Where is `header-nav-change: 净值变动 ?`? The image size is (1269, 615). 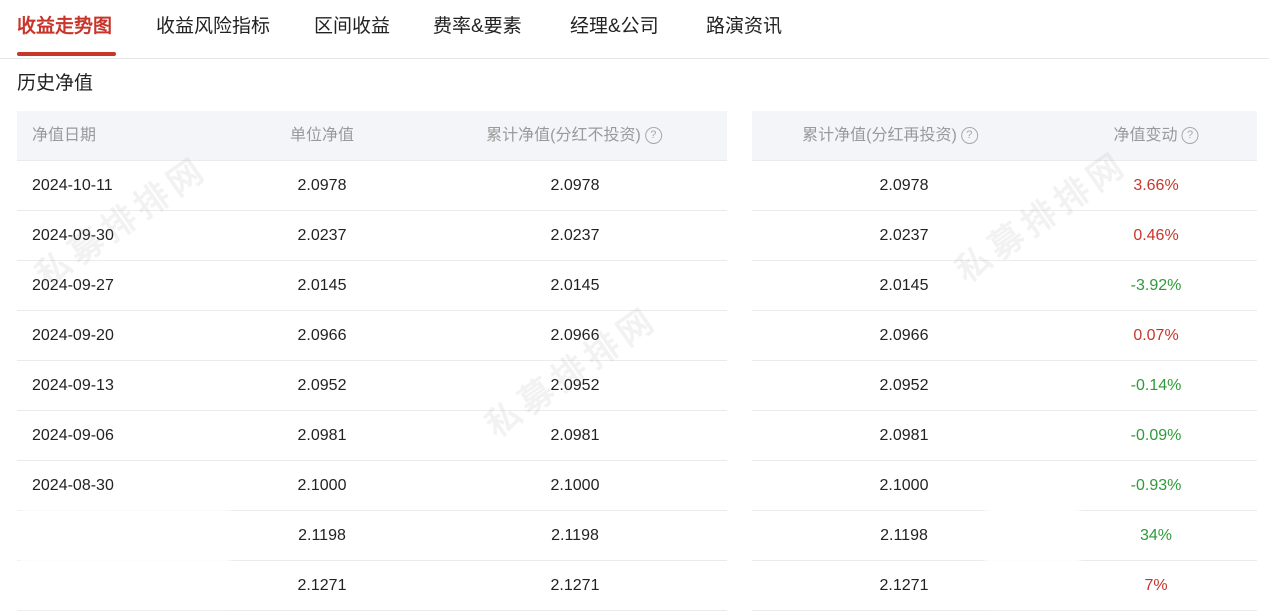
header-nav-change: 净值变动 ? is located at coordinates (1156, 135).